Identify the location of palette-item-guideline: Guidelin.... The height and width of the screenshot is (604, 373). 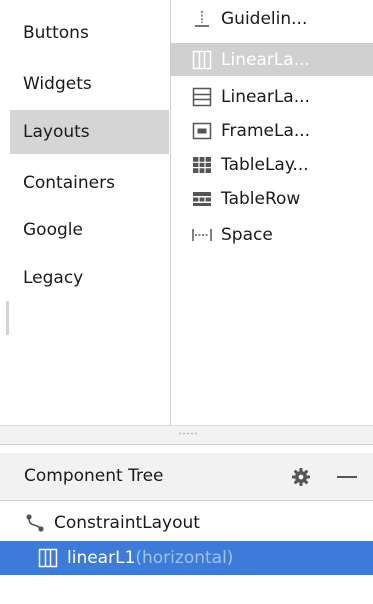
(272, 18).